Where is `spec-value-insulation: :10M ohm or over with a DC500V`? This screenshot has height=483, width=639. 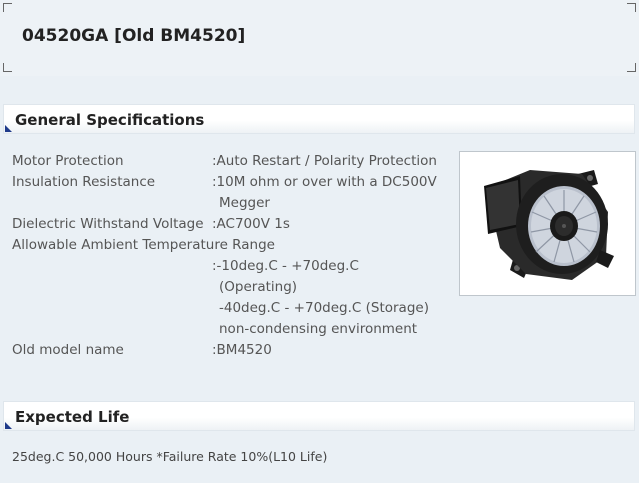
spec-value-insulation: :10M ohm or over with a DC500V is located at coordinates (324, 182).